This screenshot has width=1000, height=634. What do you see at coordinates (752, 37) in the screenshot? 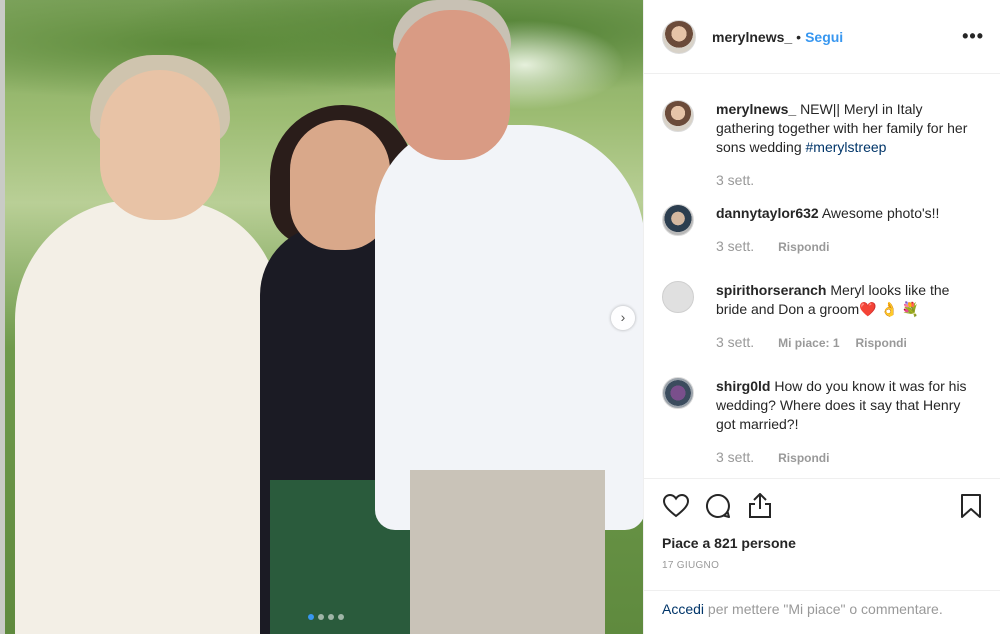
I see `author-username: merylnews_` at bounding box center [752, 37].